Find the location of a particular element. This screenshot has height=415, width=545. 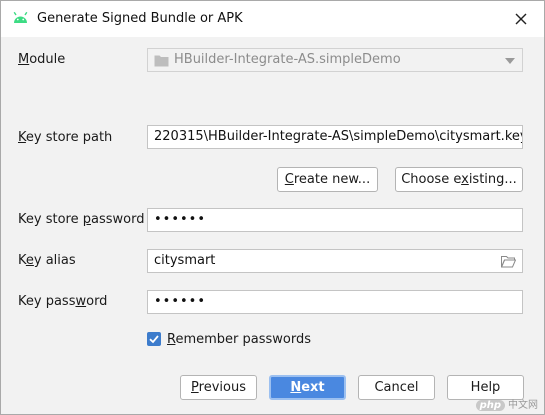

key-alias-value: citysmart is located at coordinates (185, 260).